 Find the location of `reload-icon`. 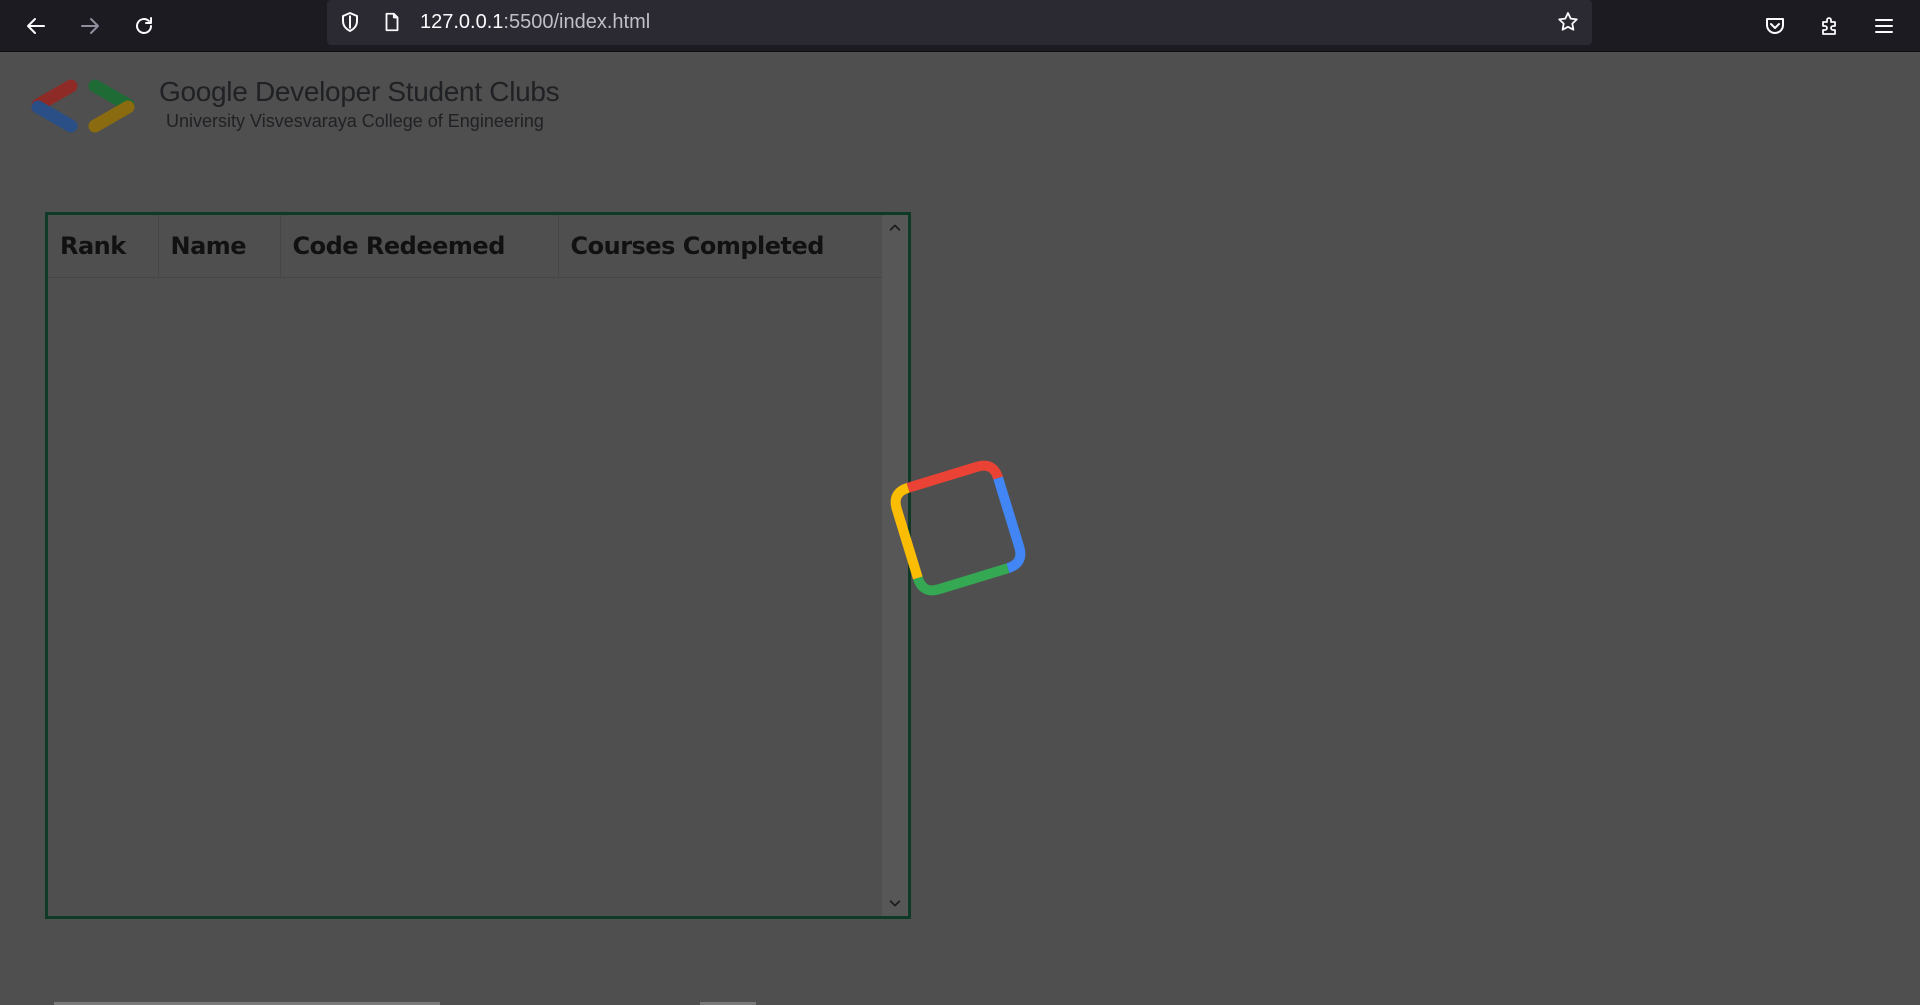

reload-icon is located at coordinates (144, 25).